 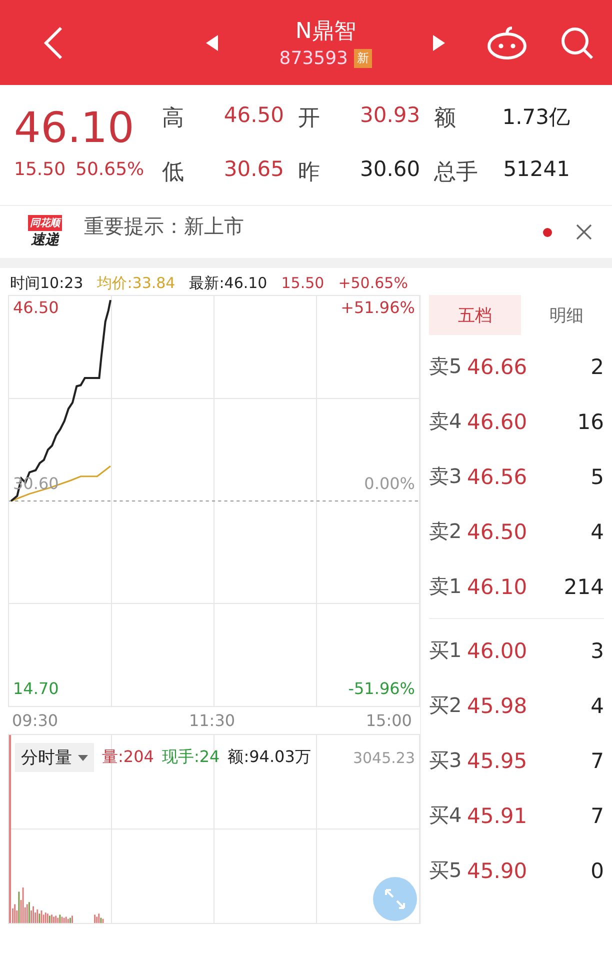 What do you see at coordinates (136, 283) in the screenshot?
I see `chart-info: 均价:33.84` at bounding box center [136, 283].